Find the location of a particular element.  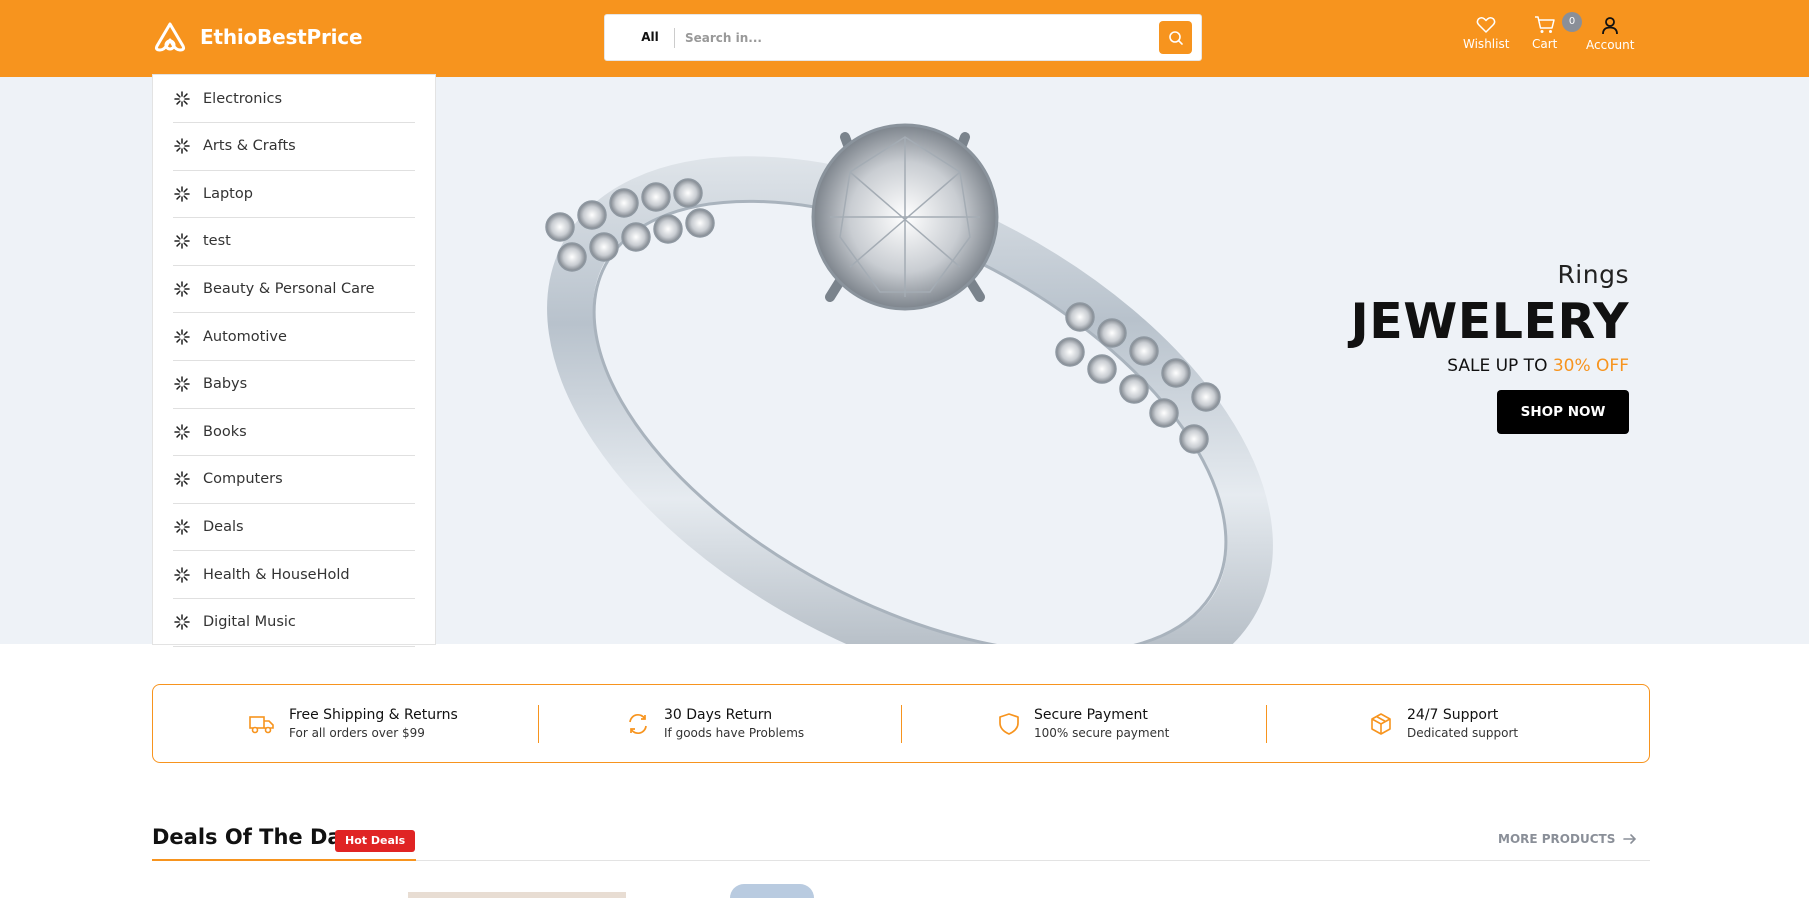

search-button is located at coordinates (1175, 37).